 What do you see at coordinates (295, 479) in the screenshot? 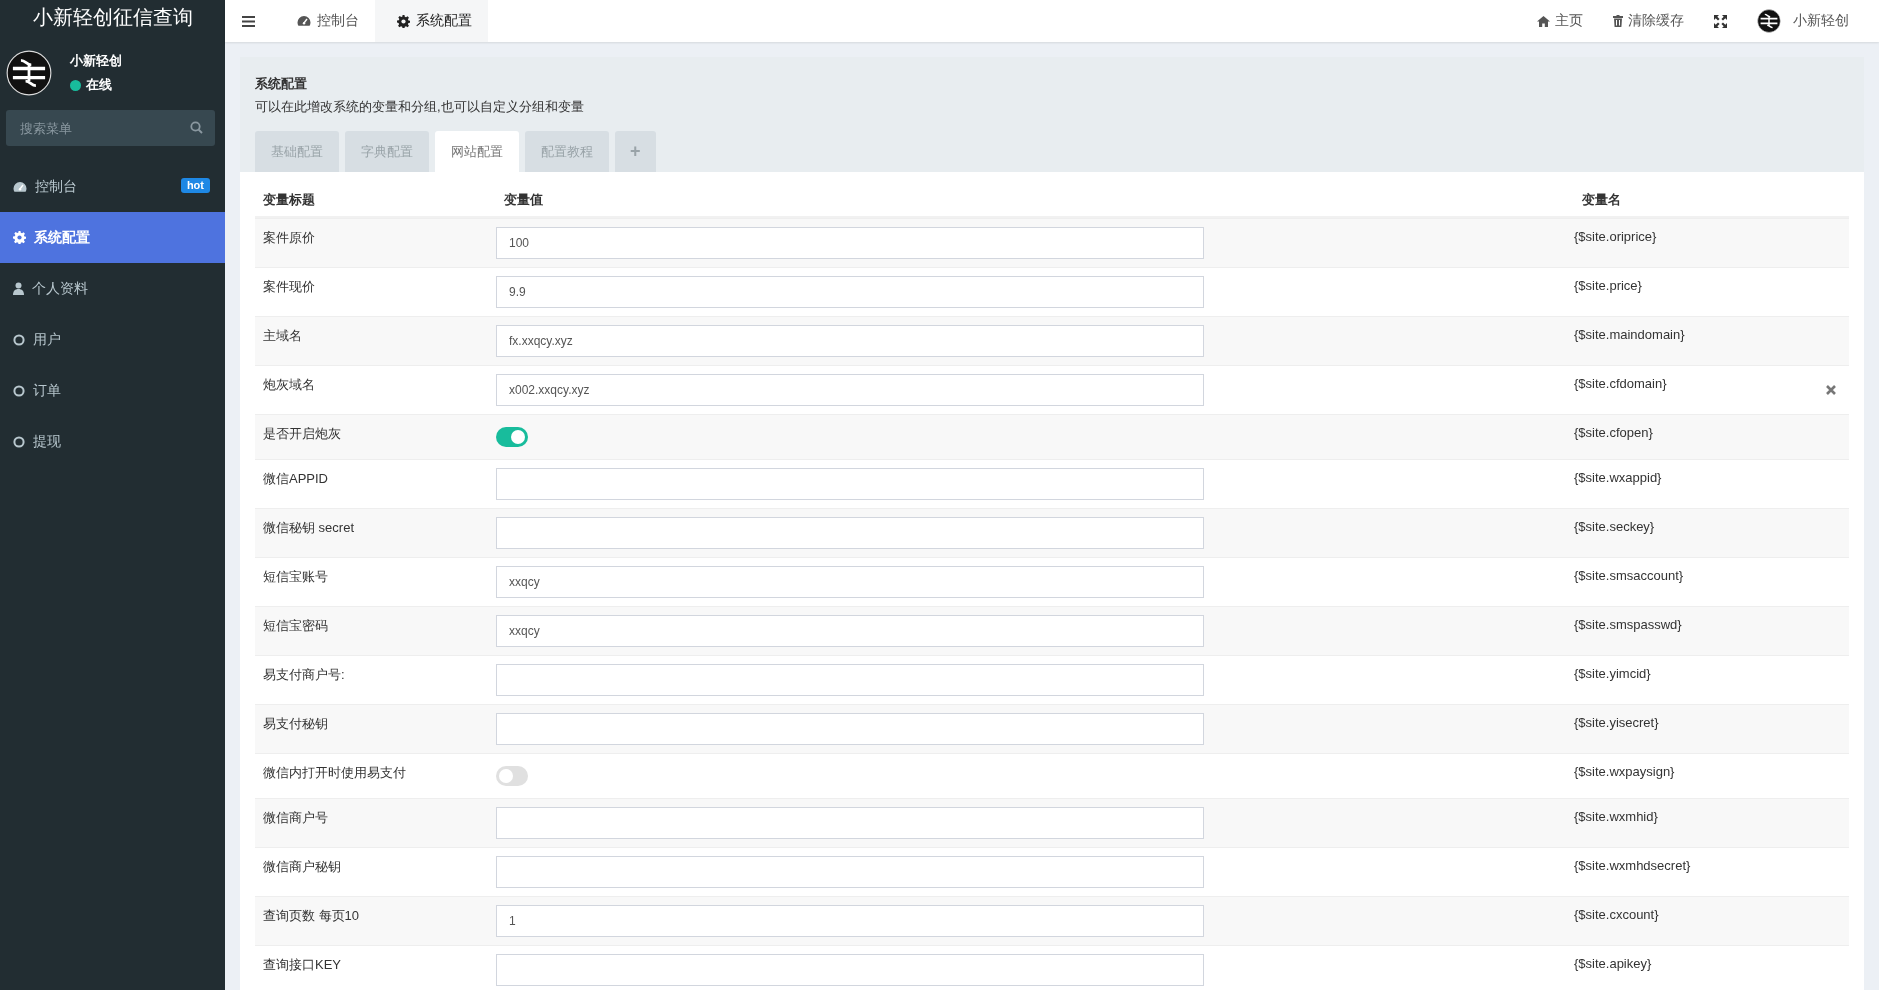
I see `variable-title: 微信APPID` at bounding box center [295, 479].